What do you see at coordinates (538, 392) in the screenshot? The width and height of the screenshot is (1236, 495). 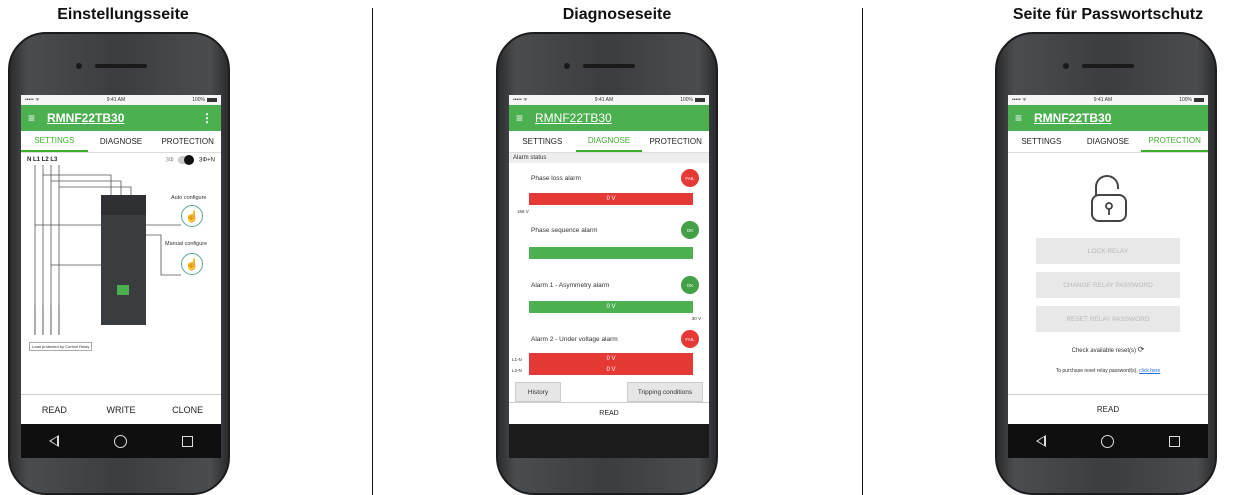 I see `history-button: History` at bounding box center [538, 392].